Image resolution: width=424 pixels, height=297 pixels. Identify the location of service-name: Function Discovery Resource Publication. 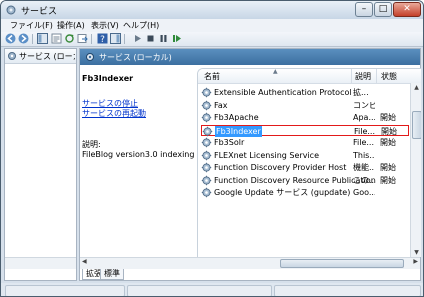
(295, 180).